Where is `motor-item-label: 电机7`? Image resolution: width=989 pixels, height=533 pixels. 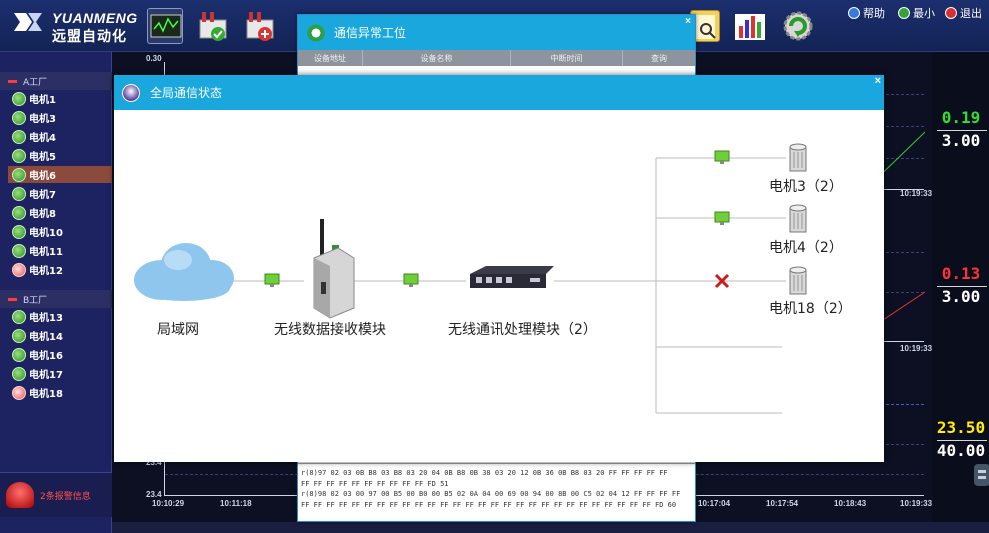
motor-item-label: 电机7 is located at coordinates (42, 195).